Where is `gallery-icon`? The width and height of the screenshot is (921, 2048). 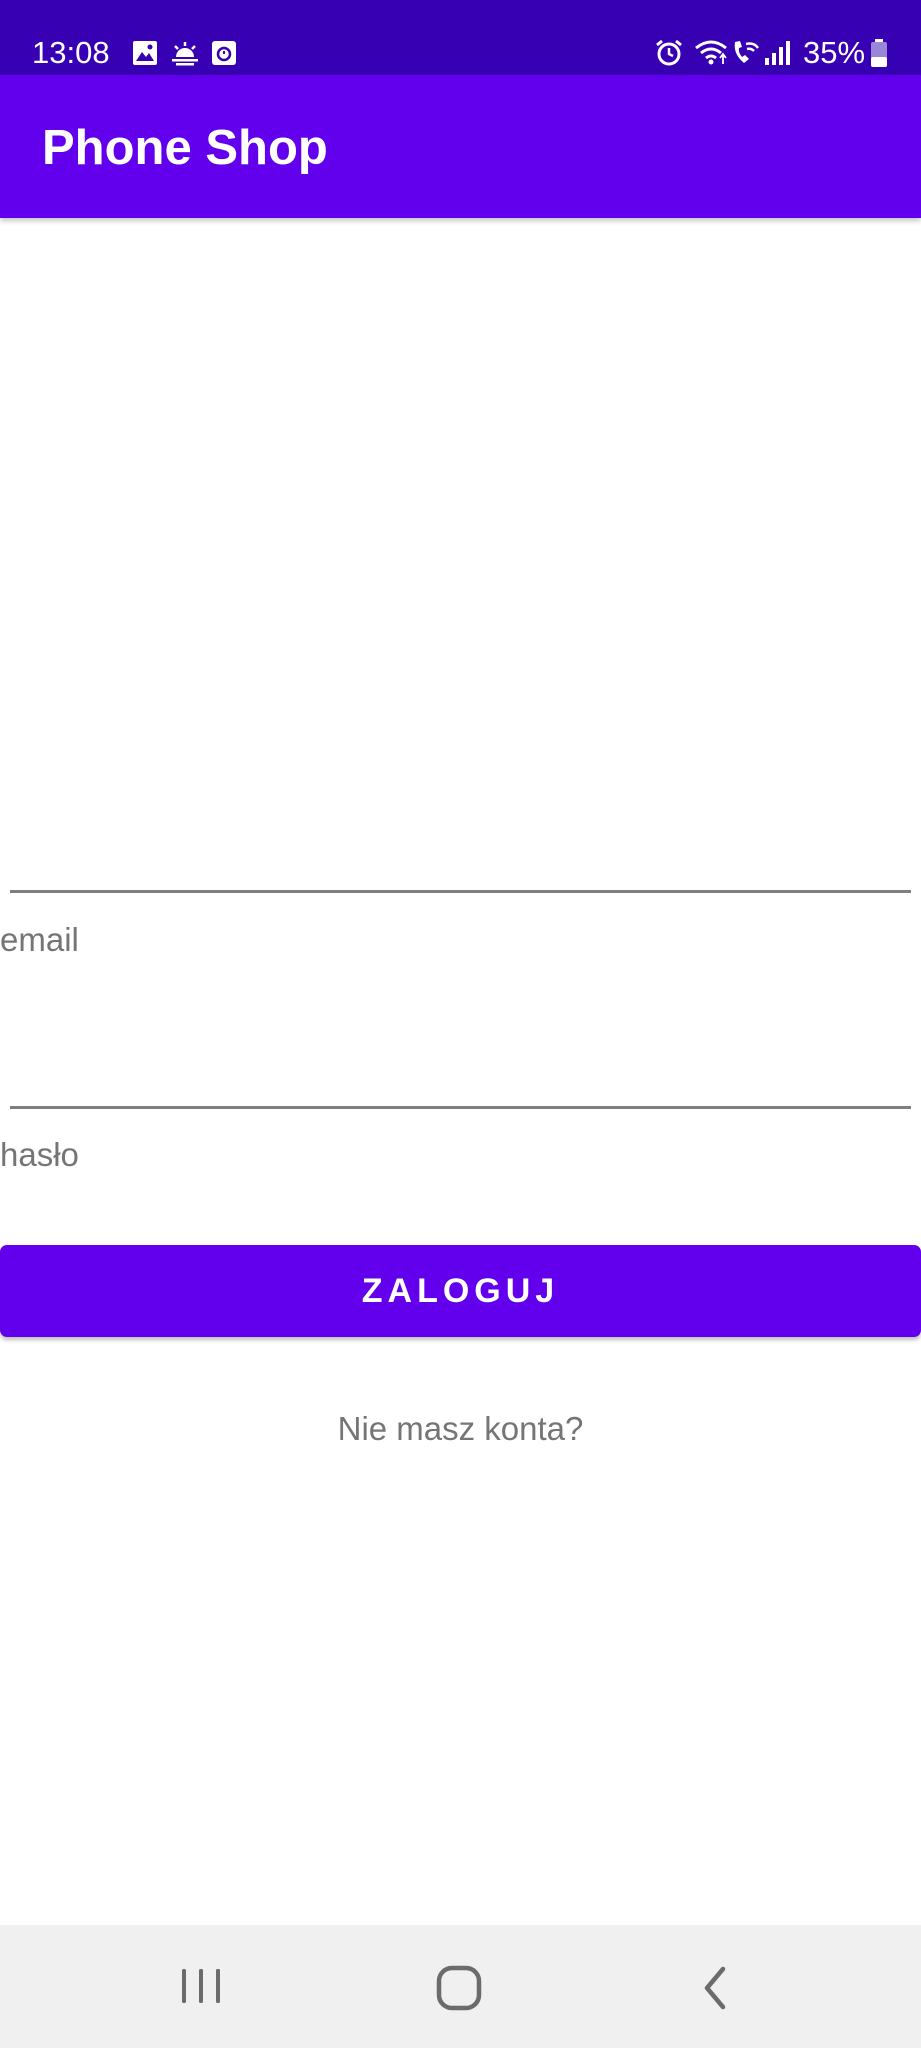
gallery-icon is located at coordinates (145, 53).